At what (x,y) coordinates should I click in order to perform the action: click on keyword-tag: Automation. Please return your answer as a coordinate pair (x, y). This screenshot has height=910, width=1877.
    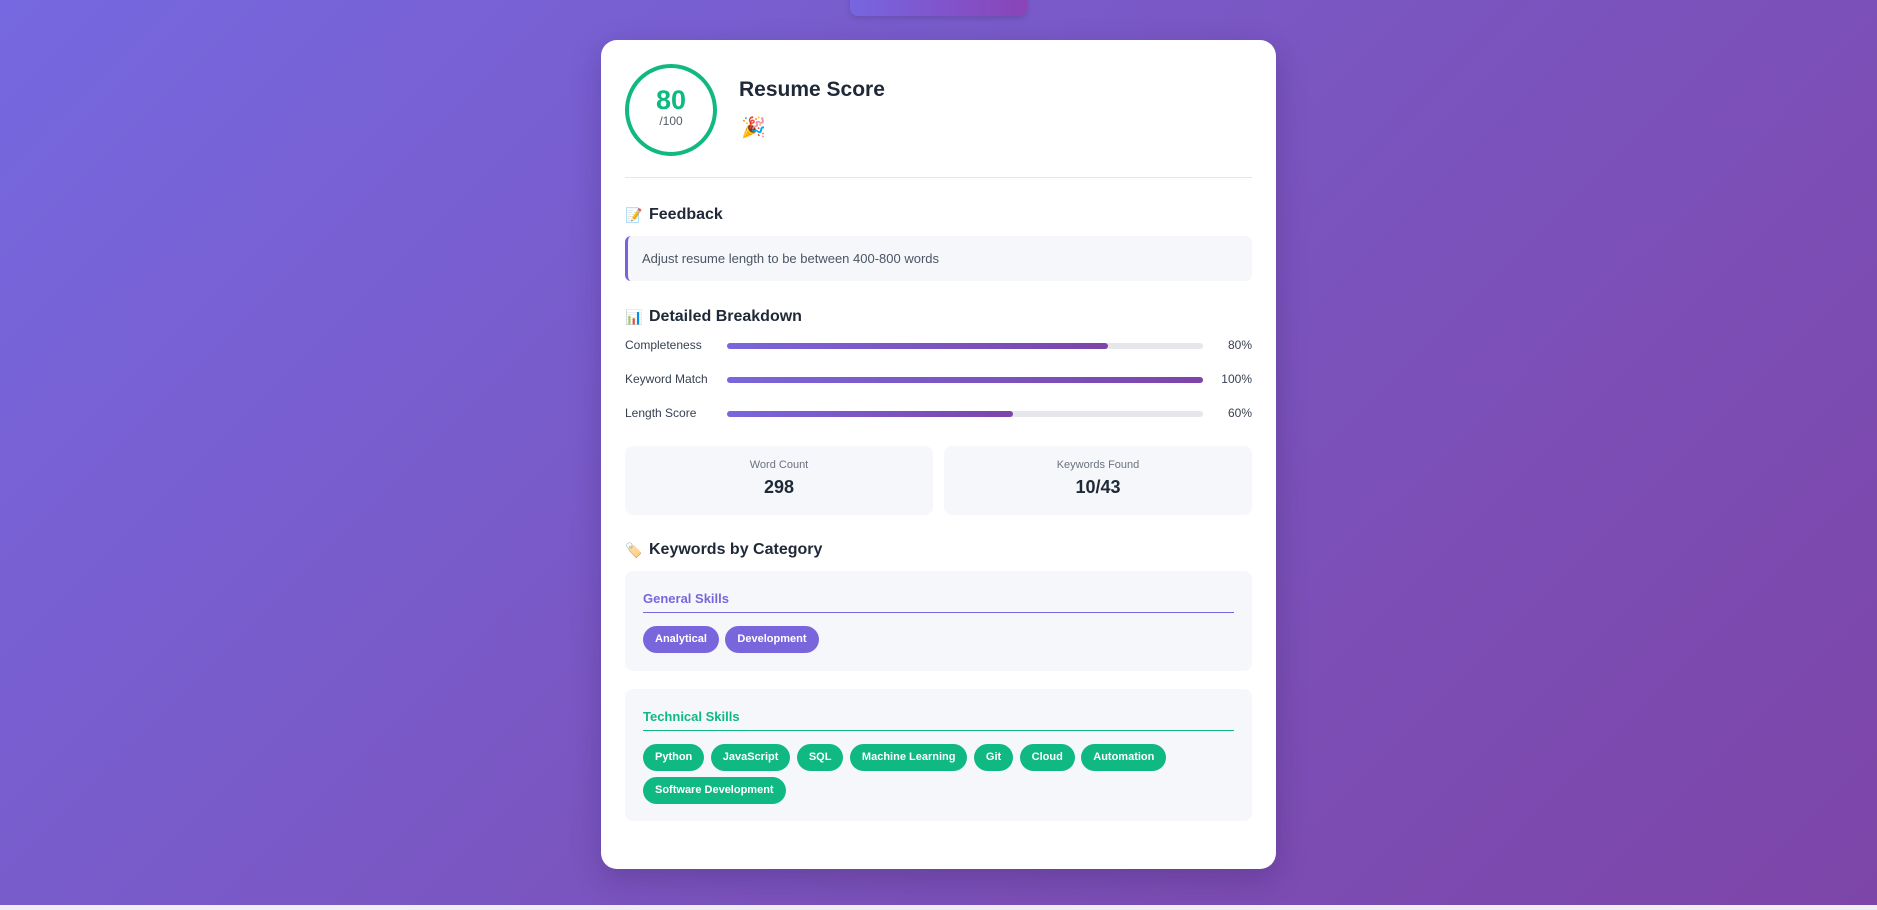
    Looking at the image, I should click on (1124, 757).